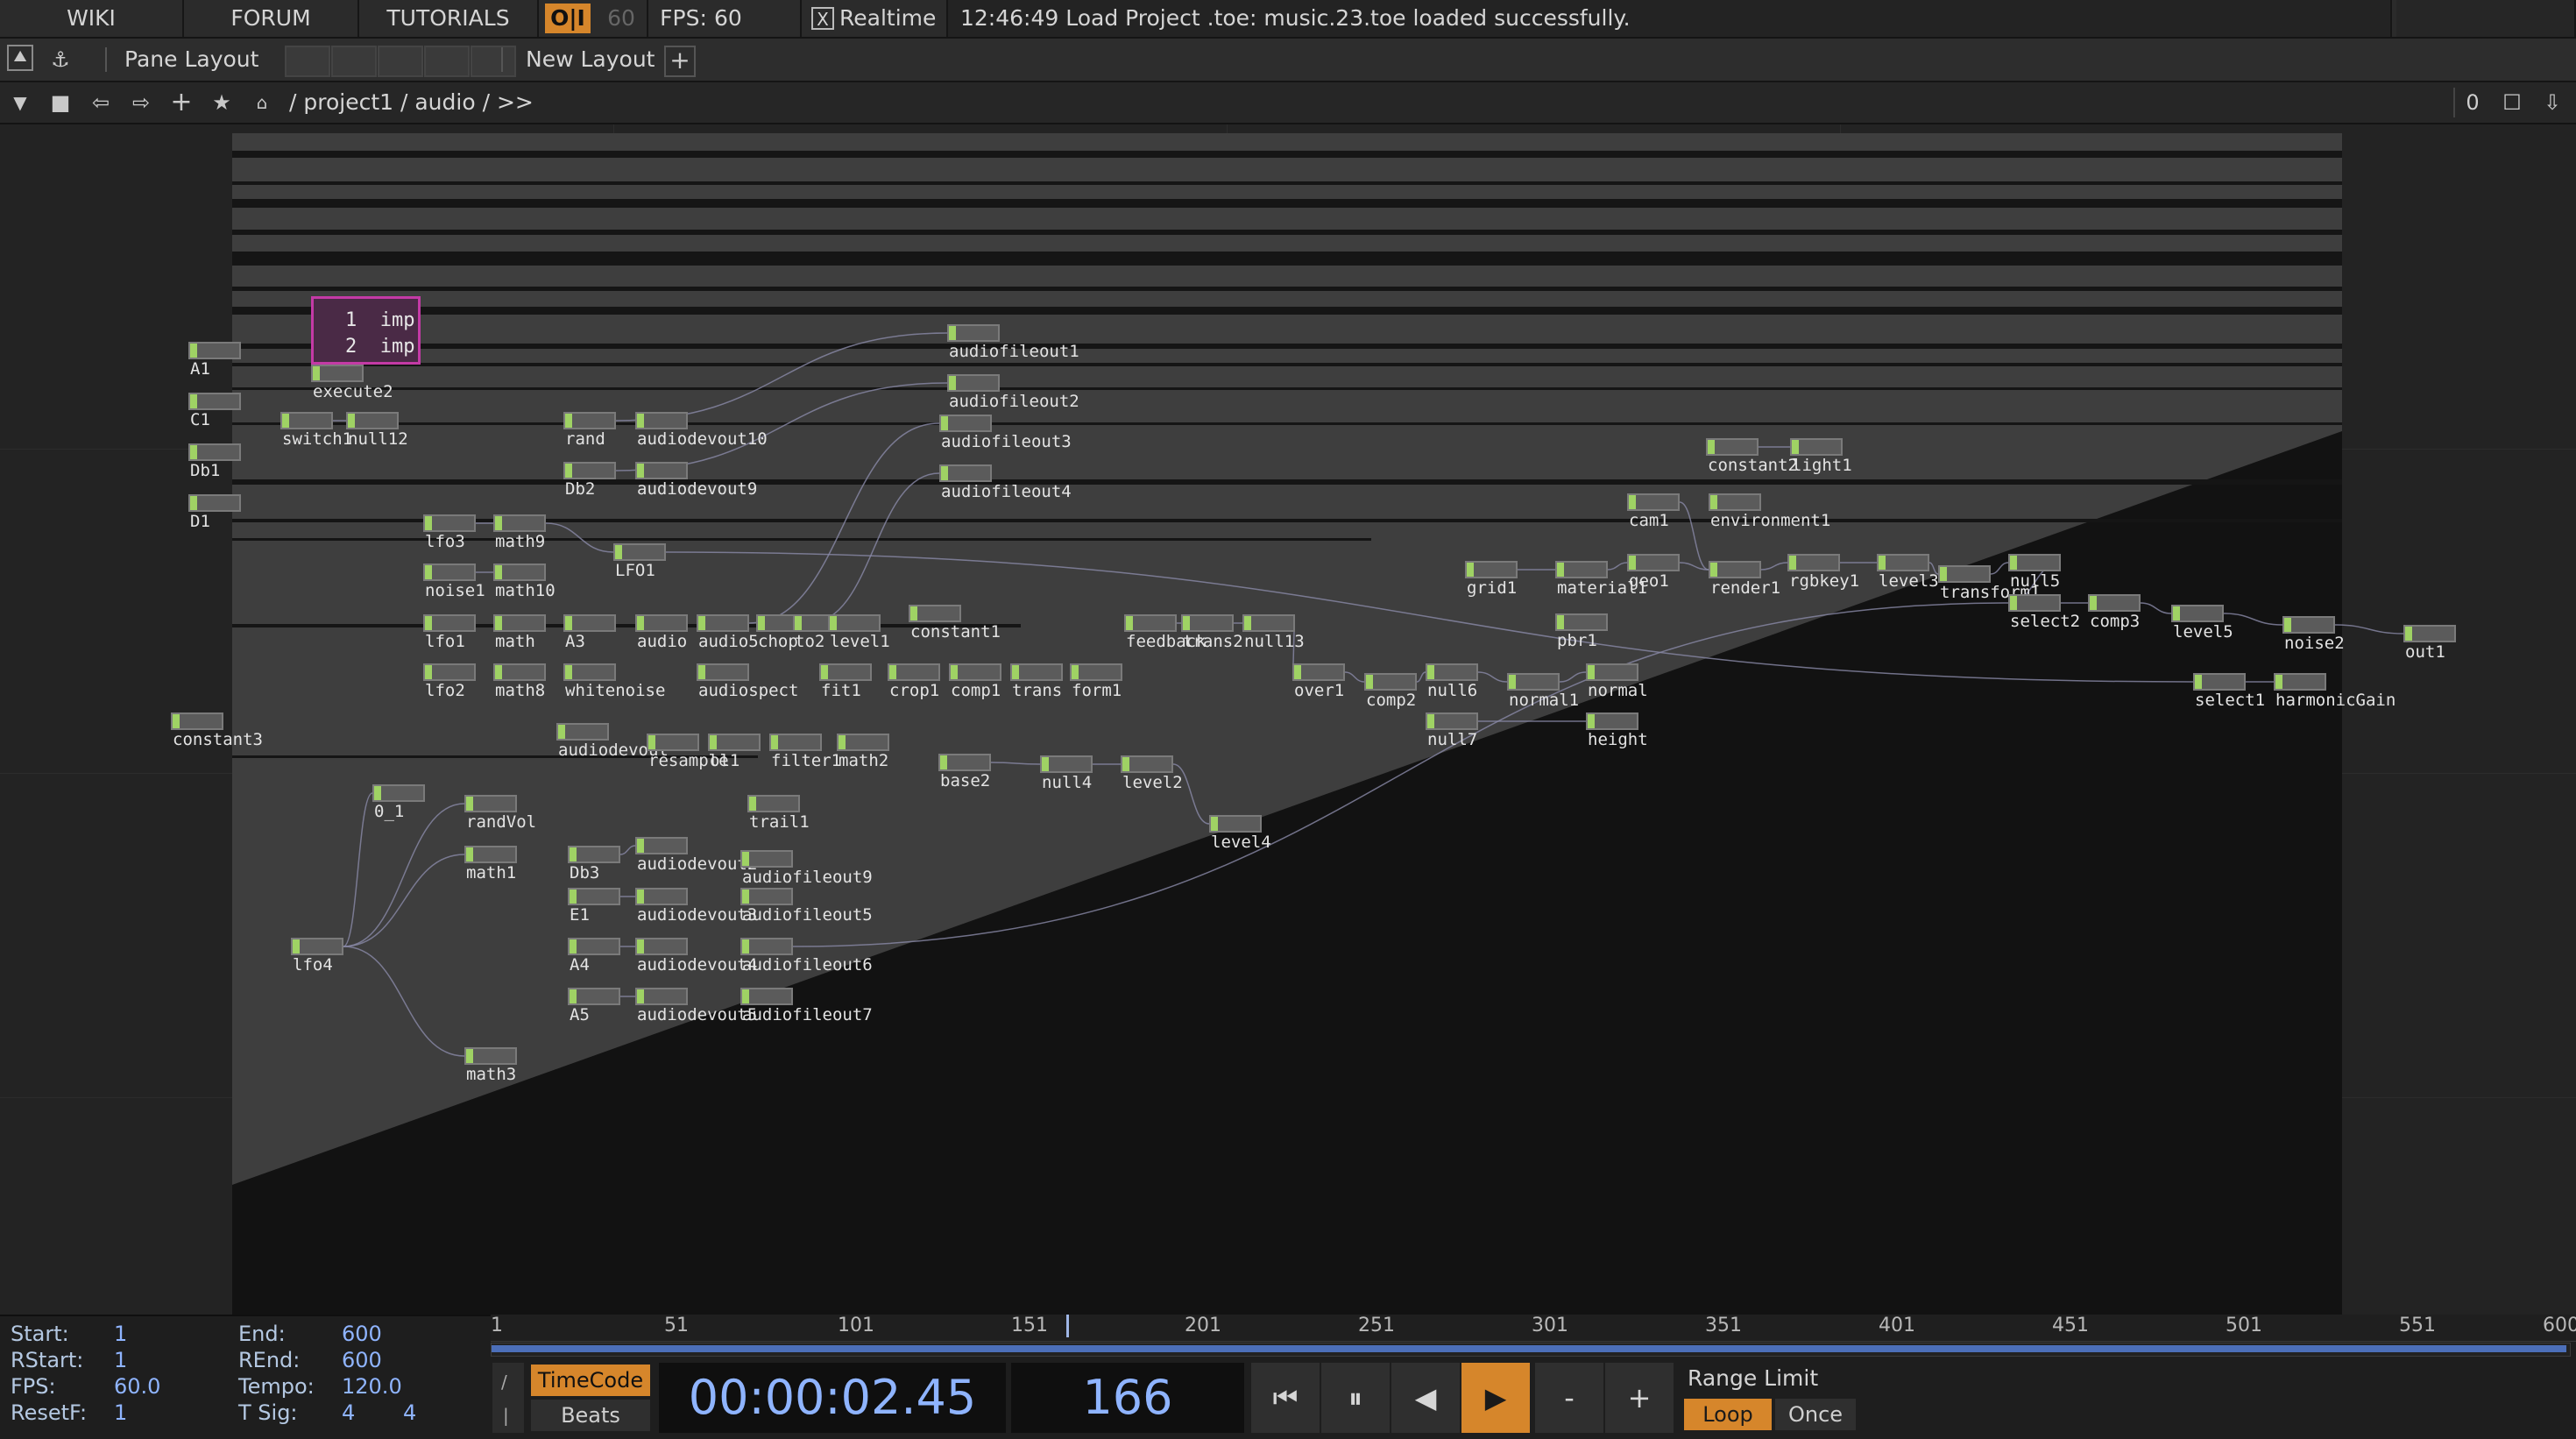 The width and height of the screenshot is (2576, 1439). What do you see at coordinates (1964, 574) in the screenshot?
I see `node-transform1` at bounding box center [1964, 574].